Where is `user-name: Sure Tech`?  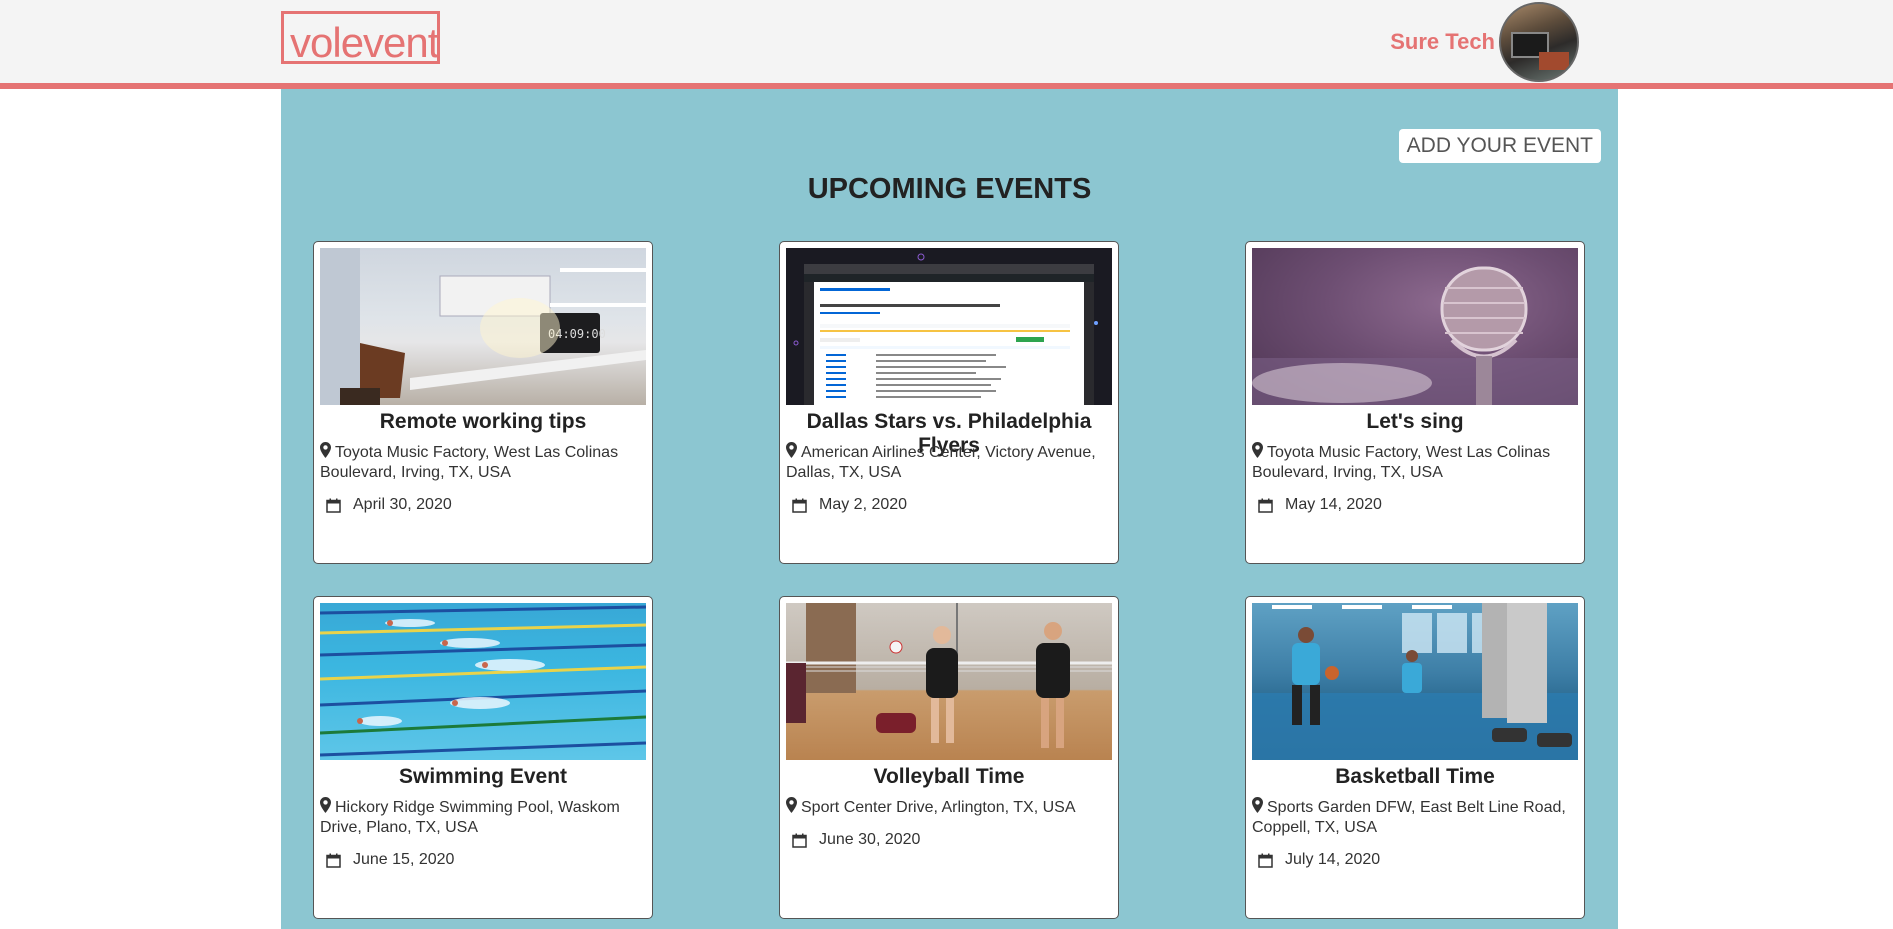
user-name: Sure Tech is located at coordinates (1442, 42).